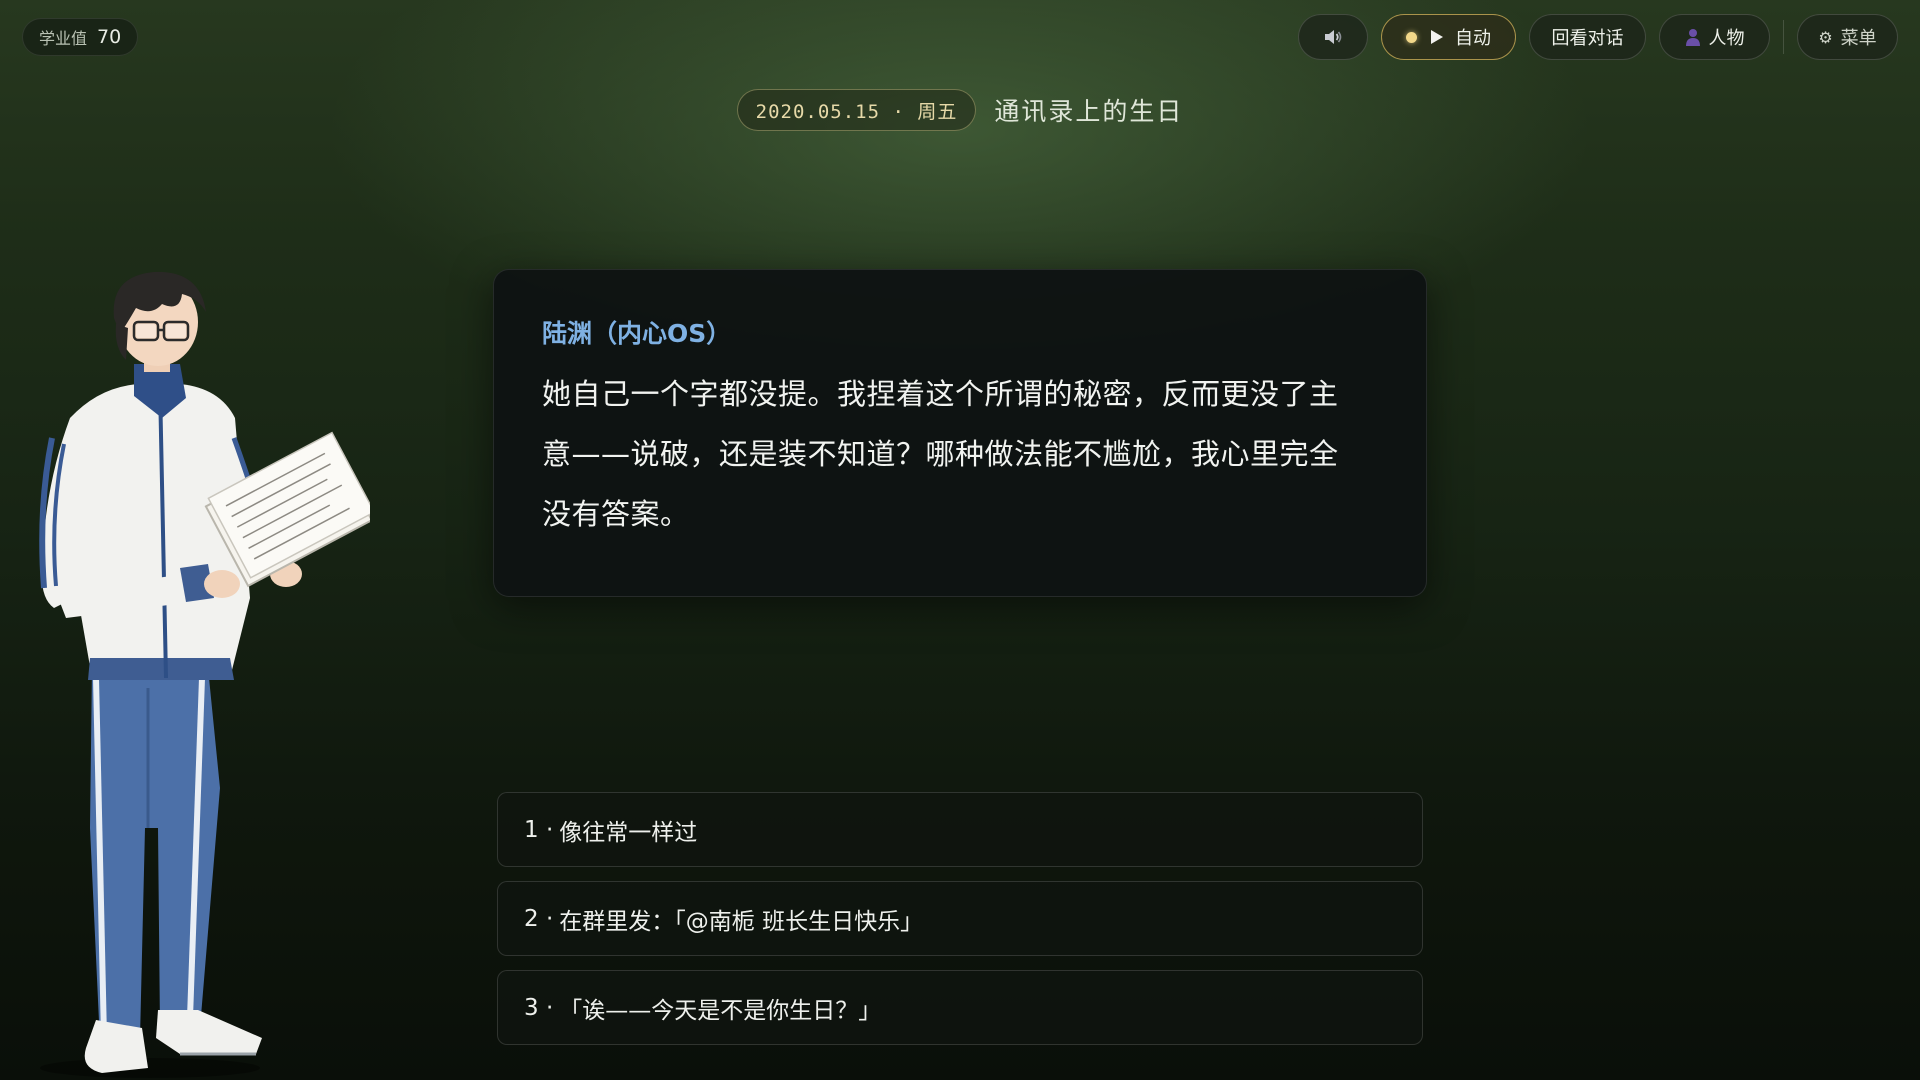 The height and width of the screenshot is (1080, 1920). What do you see at coordinates (1858, 38) in the screenshot?
I see `menu-label: 菜单` at bounding box center [1858, 38].